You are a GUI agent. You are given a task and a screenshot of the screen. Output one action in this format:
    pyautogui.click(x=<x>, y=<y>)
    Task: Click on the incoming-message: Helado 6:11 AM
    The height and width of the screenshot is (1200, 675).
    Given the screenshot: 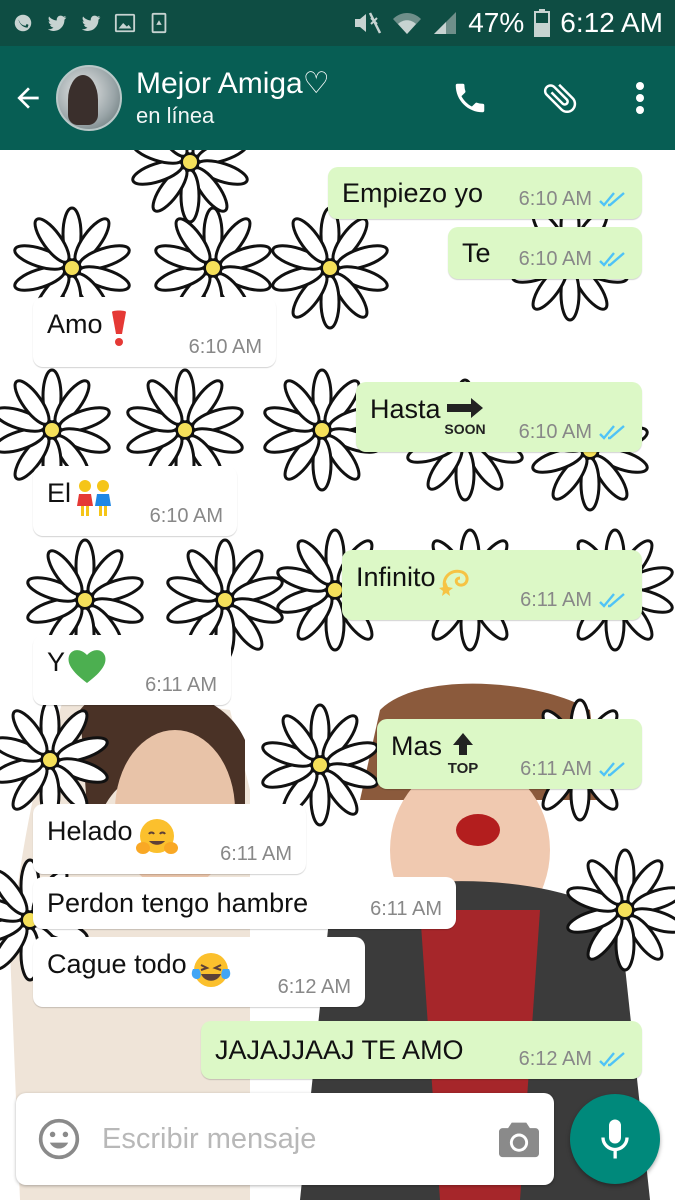 What is the action you would take?
    pyautogui.click(x=169, y=839)
    